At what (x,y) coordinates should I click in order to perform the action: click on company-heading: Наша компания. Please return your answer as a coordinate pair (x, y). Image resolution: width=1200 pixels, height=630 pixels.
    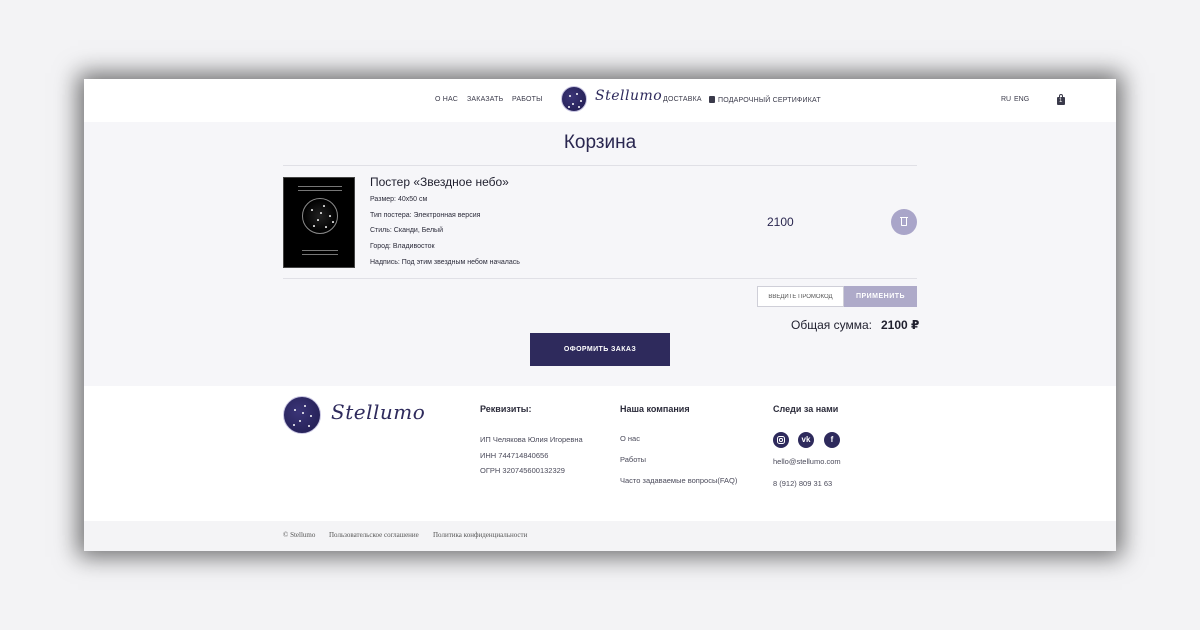
    Looking at the image, I should click on (655, 409).